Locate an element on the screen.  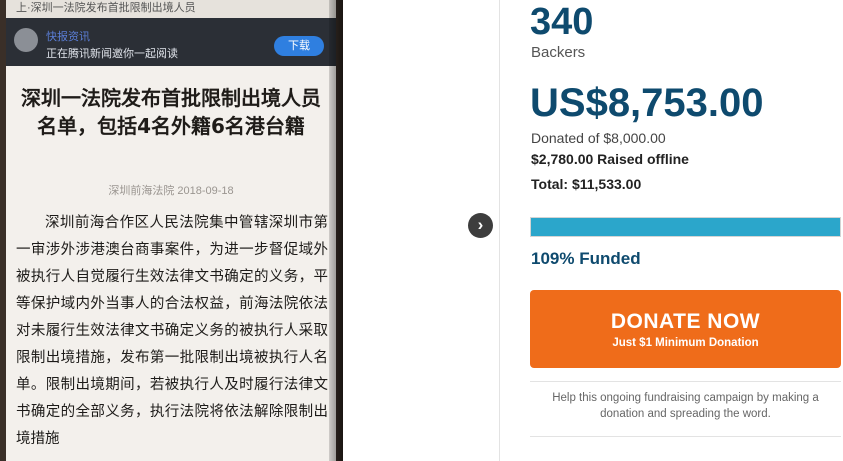
chevron-right-icon: › is located at coordinates (480, 224).